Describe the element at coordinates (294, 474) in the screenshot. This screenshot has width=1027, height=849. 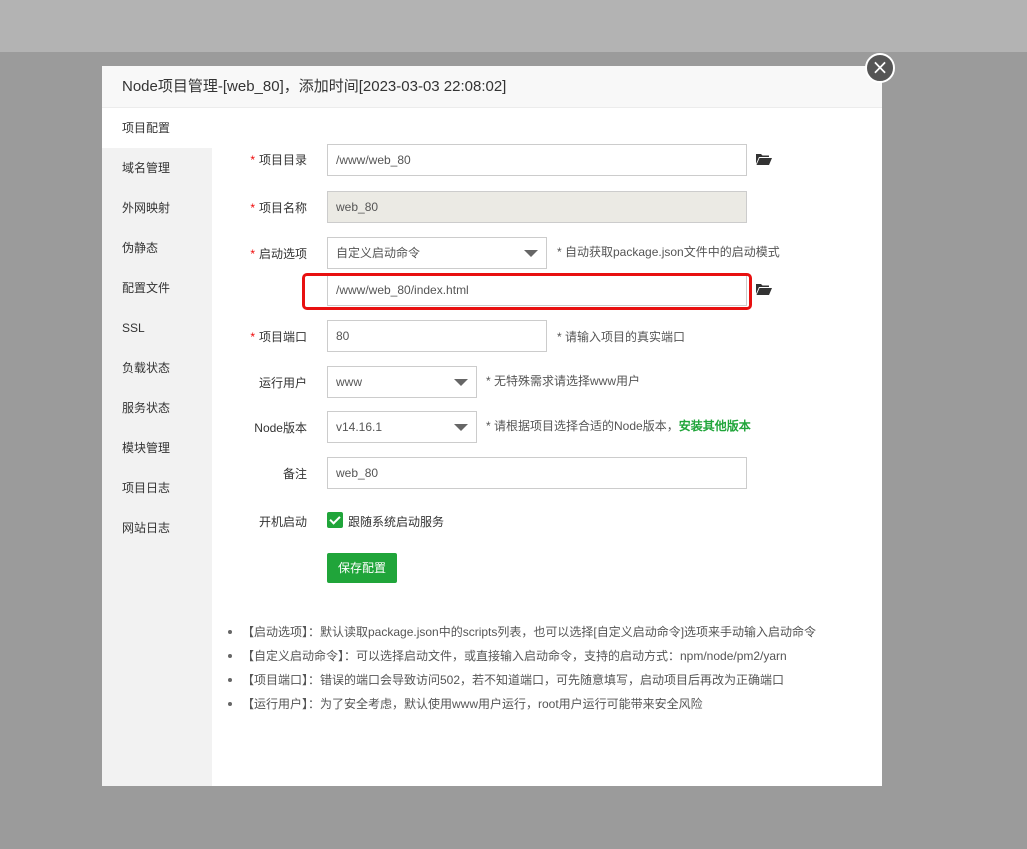
I see `remark-label: 备注` at that location.